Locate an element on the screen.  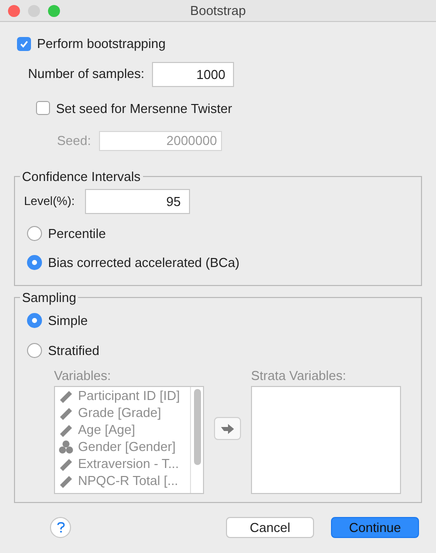
checkmark-icon is located at coordinates (24, 43).